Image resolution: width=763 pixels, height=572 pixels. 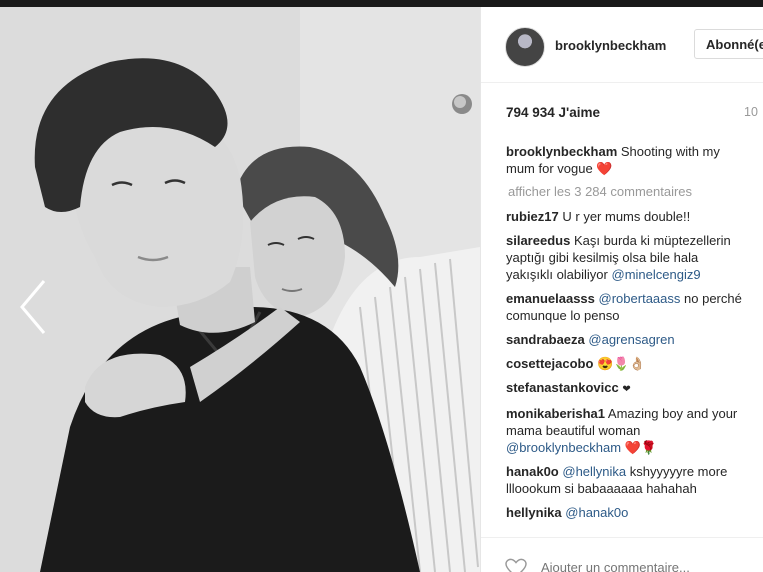 I want to click on heart-icon: ❤, so click(x=626, y=389).